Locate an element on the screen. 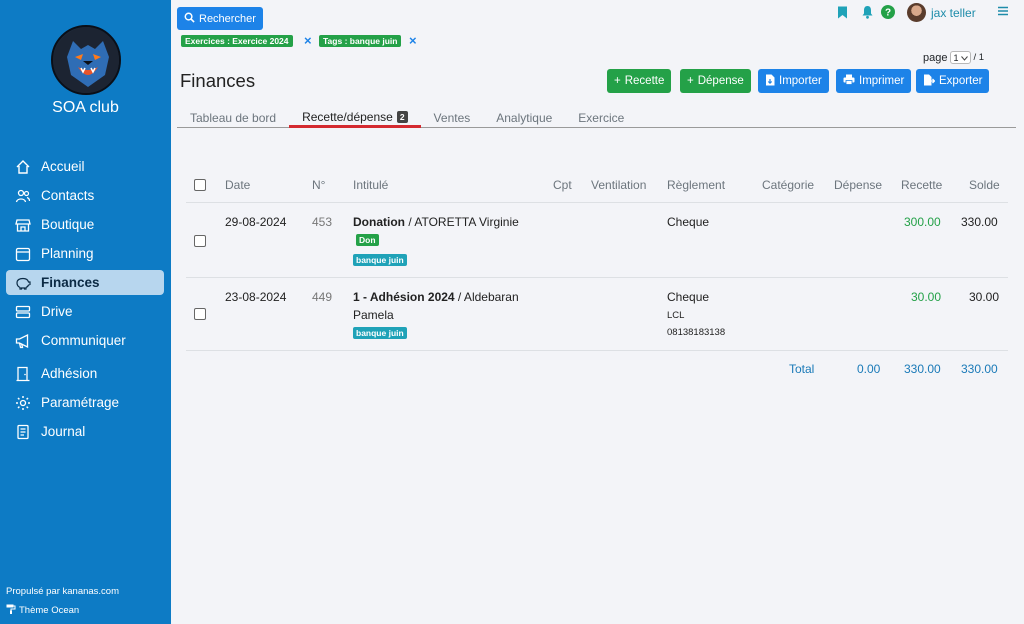  club-logo is located at coordinates (86, 60).